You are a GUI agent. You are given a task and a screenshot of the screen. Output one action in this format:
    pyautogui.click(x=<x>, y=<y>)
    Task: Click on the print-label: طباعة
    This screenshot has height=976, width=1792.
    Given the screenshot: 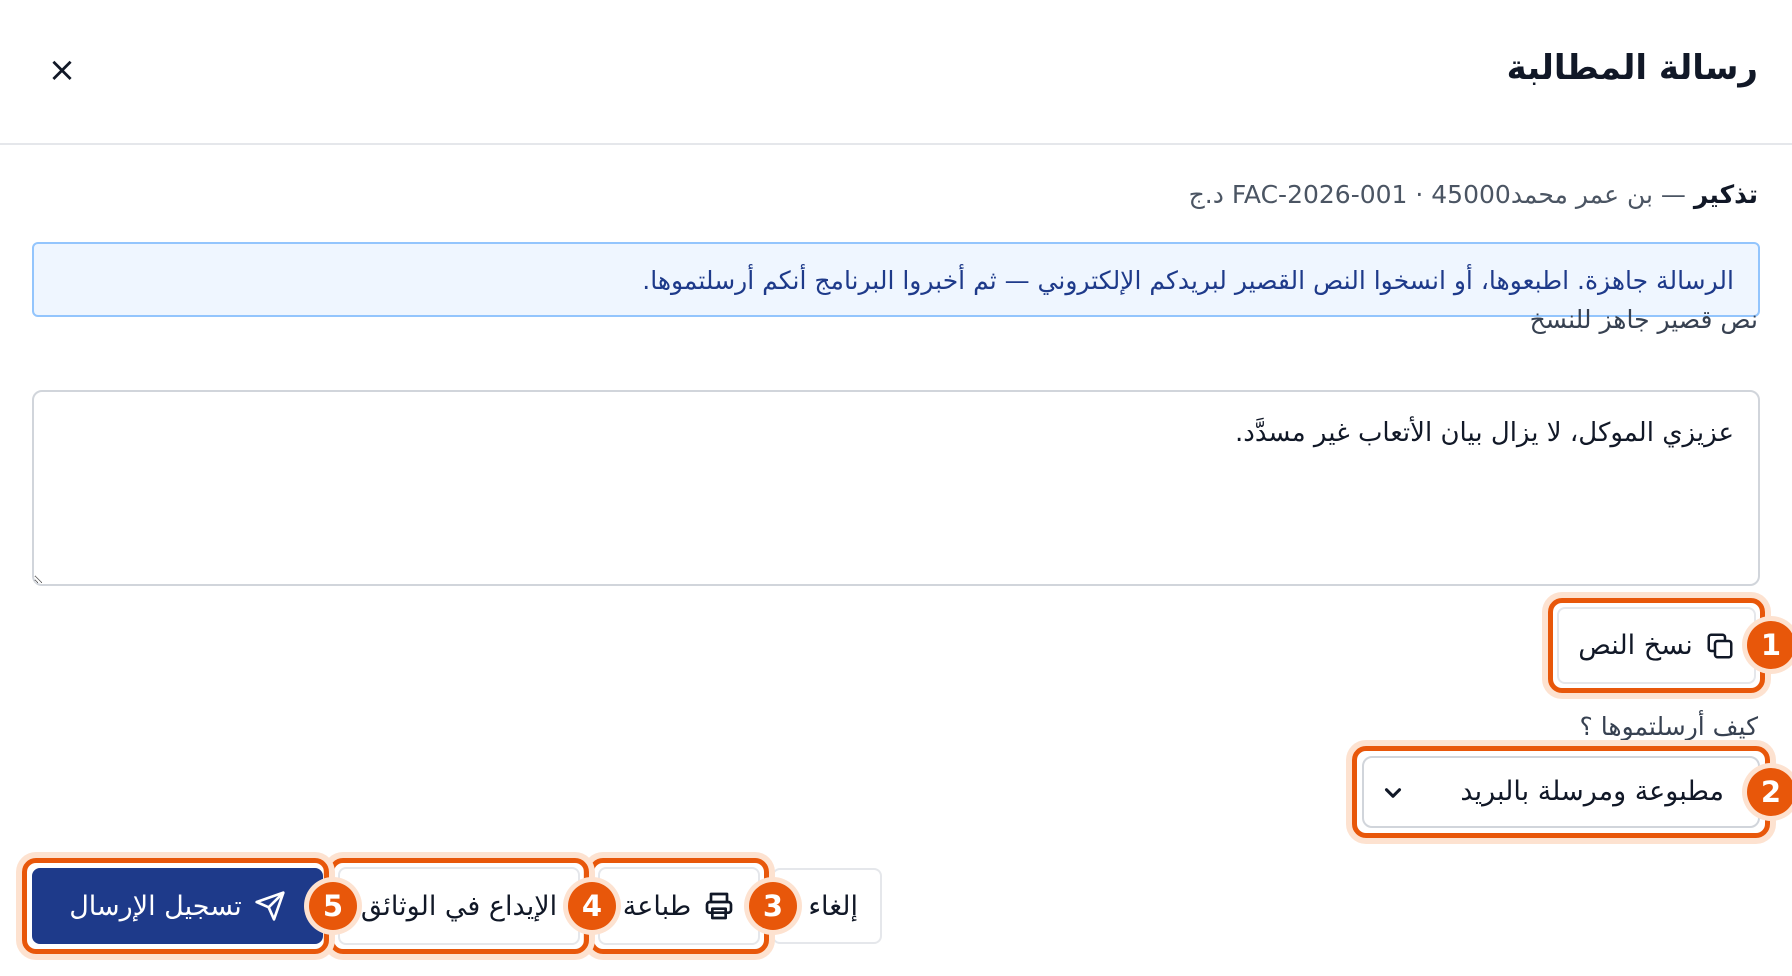 What is the action you would take?
    pyautogui.click(x=657, y=906)
    